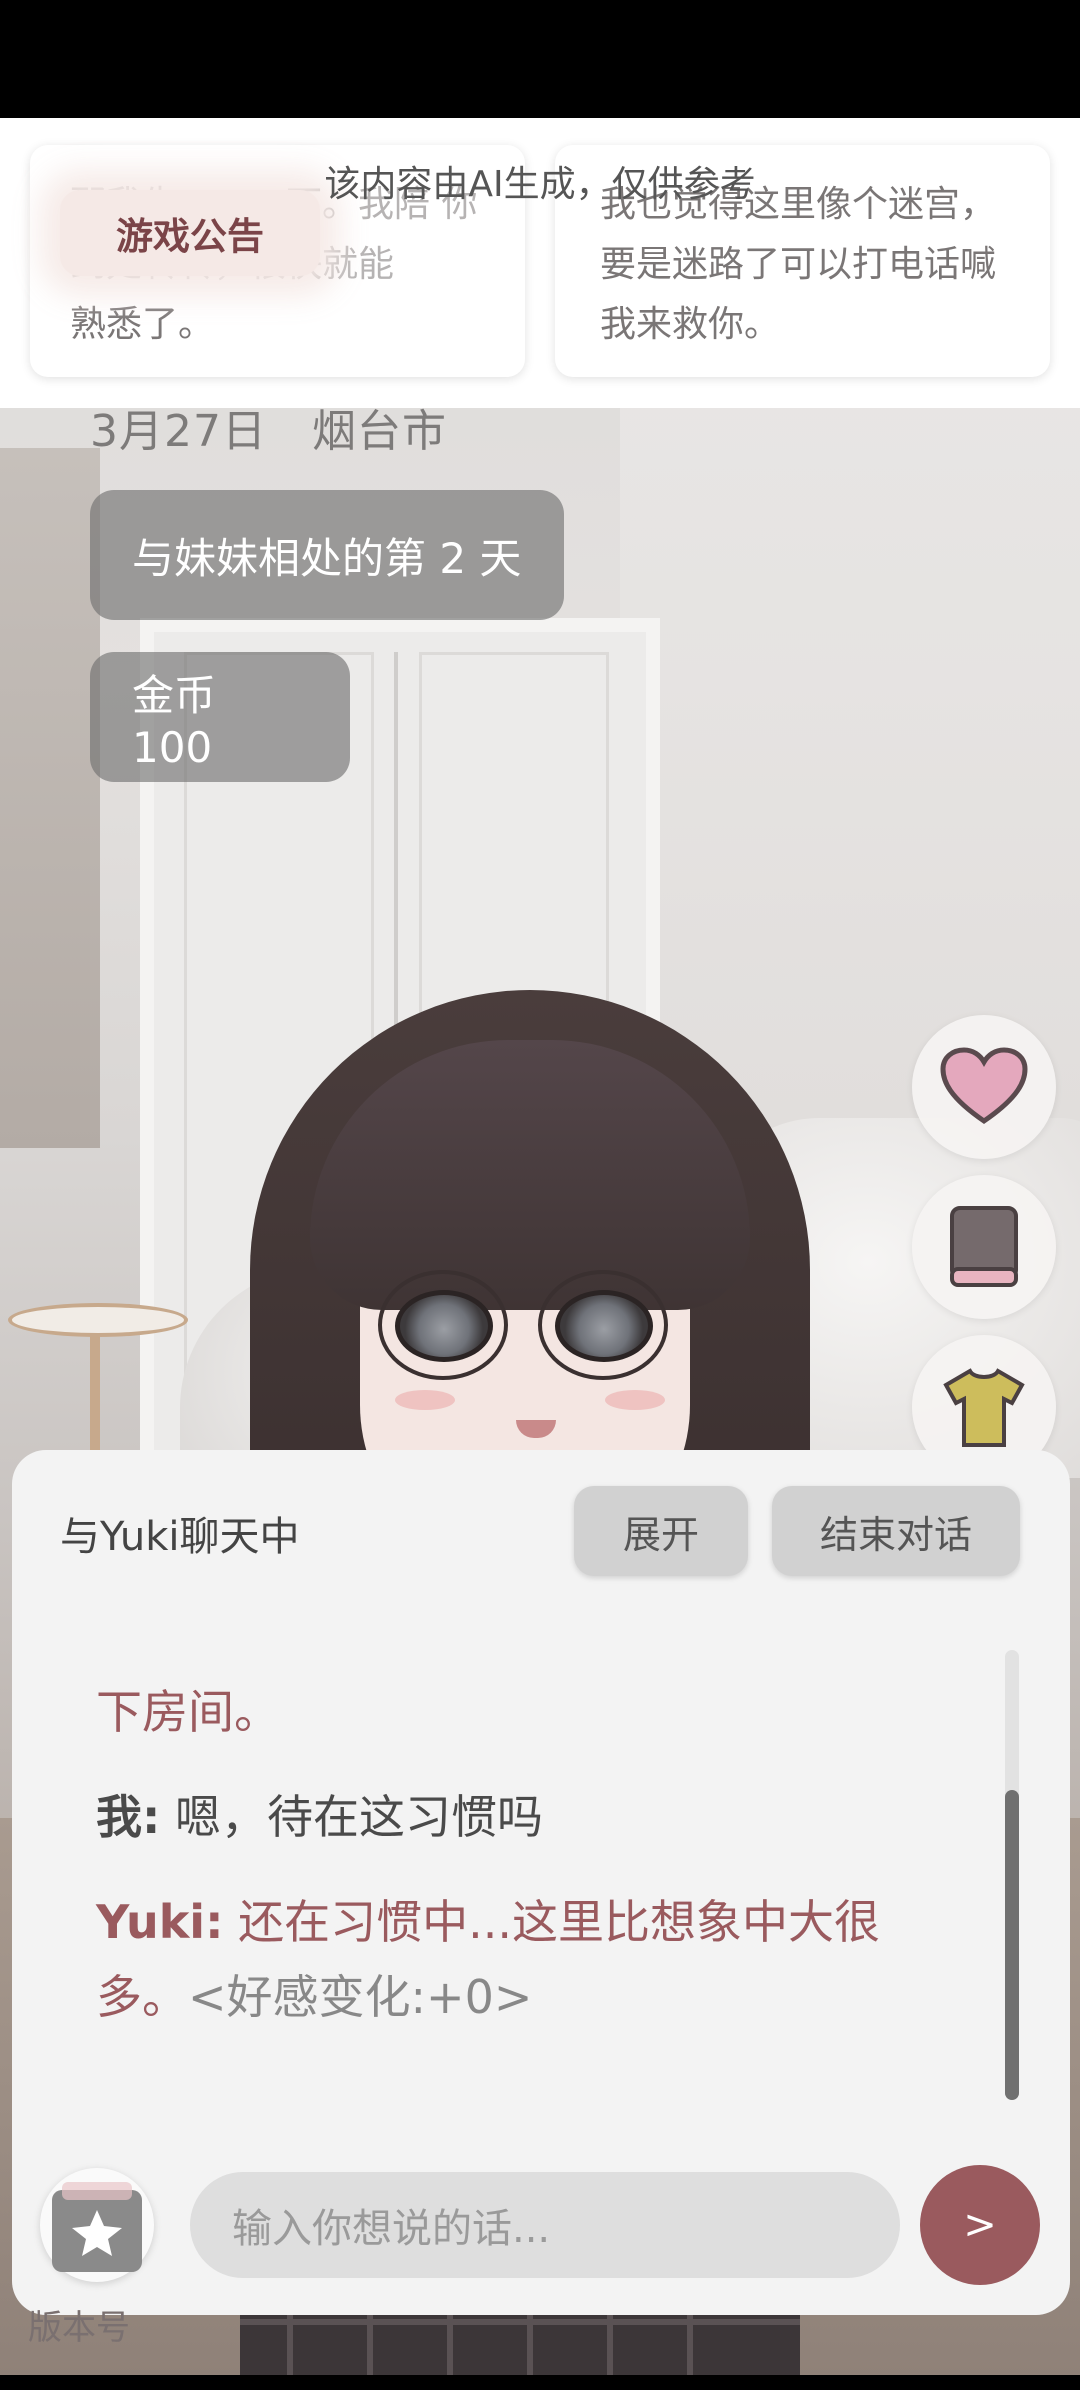 Image resolution: width=1080 pixels, height=2390 pixels. Describe the element at coordinates (188, 1712) in the screenshot. I see `chat-line-text: 下房间。` at that location.